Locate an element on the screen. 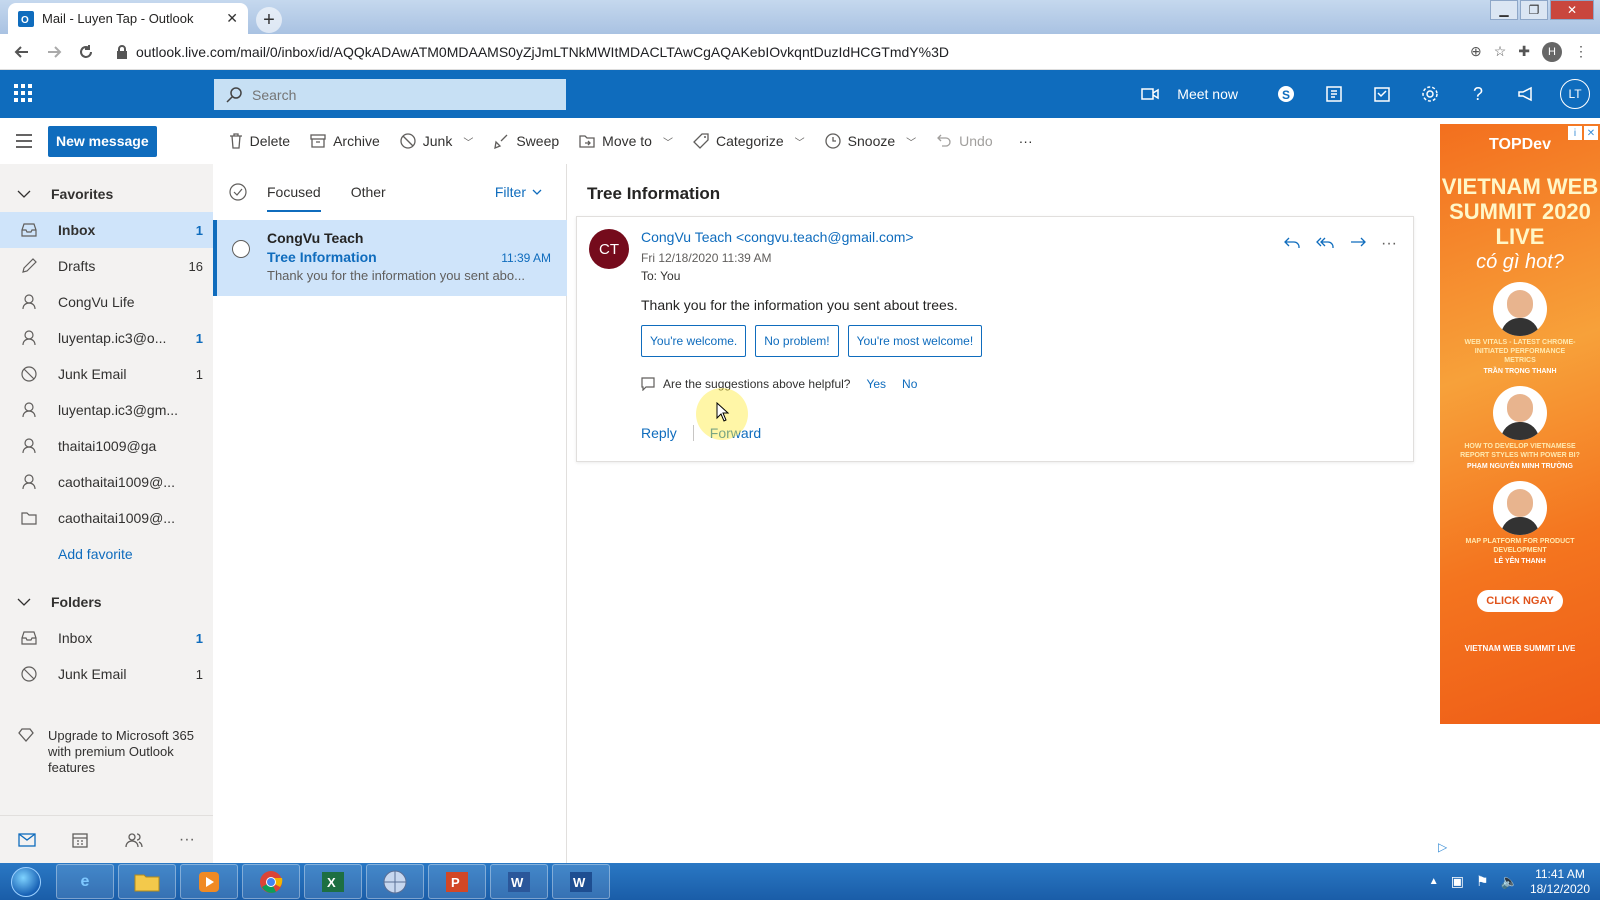 The image size is (1600, 900). extensions-icon: ✚ is located at coordinates (1524, 51).